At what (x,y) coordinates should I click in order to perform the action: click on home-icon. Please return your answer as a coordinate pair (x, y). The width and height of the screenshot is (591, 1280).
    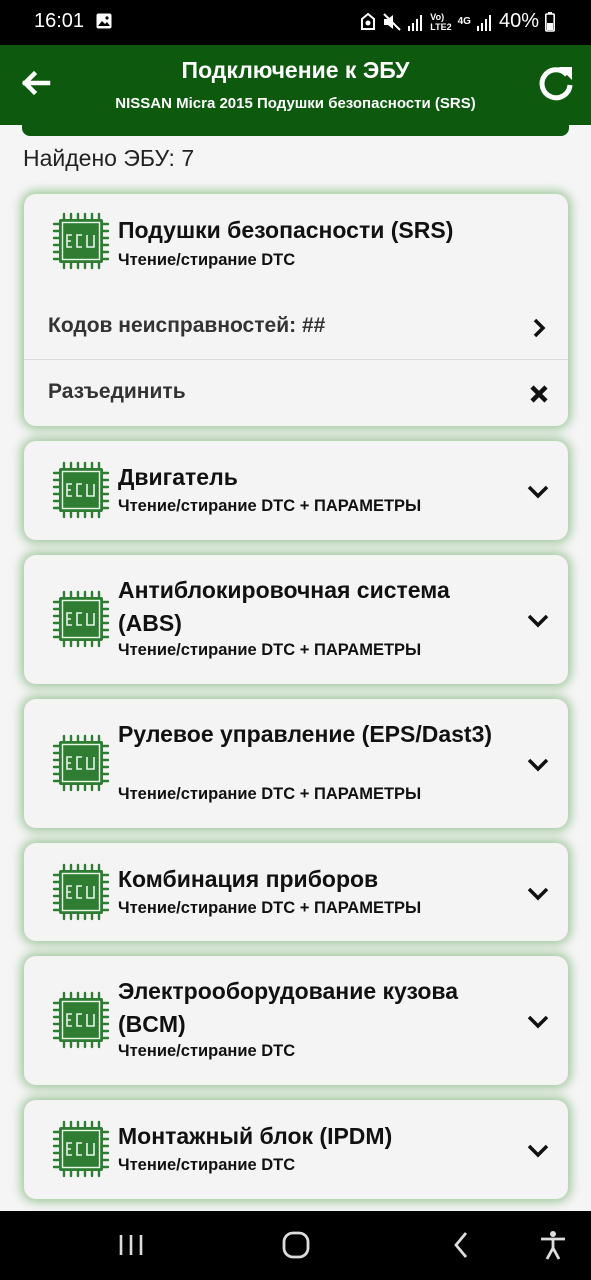
    Looking at the image, I should click on (296, 1245).